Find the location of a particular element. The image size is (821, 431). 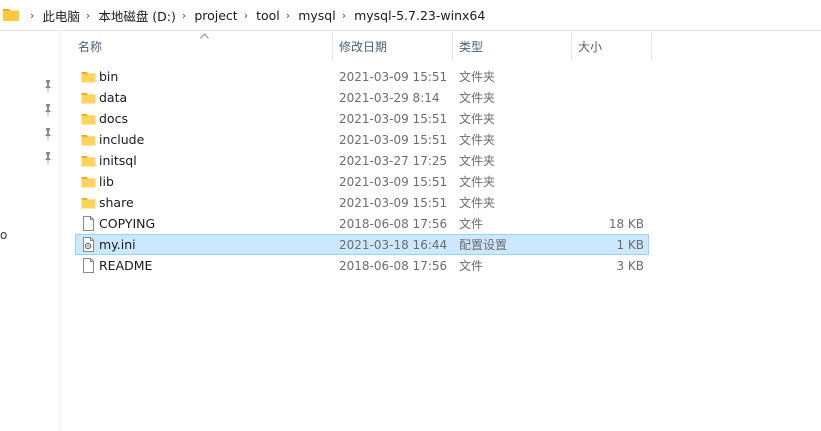

file-type: 配置设置 is located at coordinates (483, 245).